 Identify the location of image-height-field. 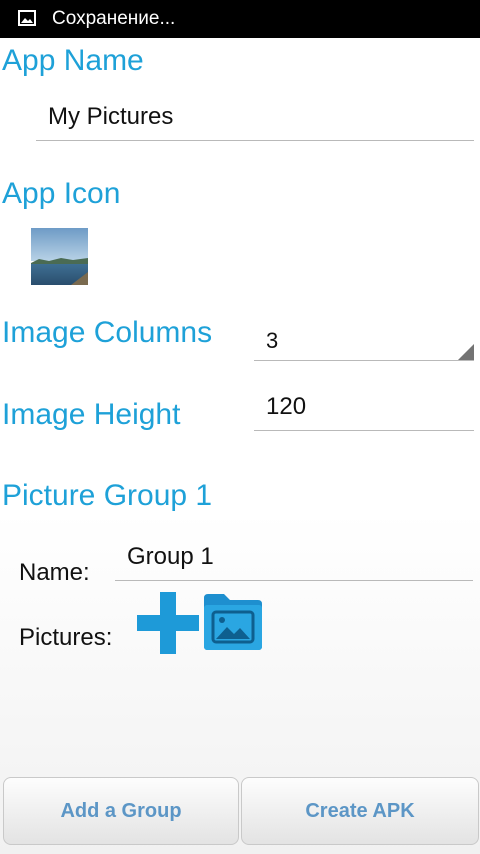
(364, 410).